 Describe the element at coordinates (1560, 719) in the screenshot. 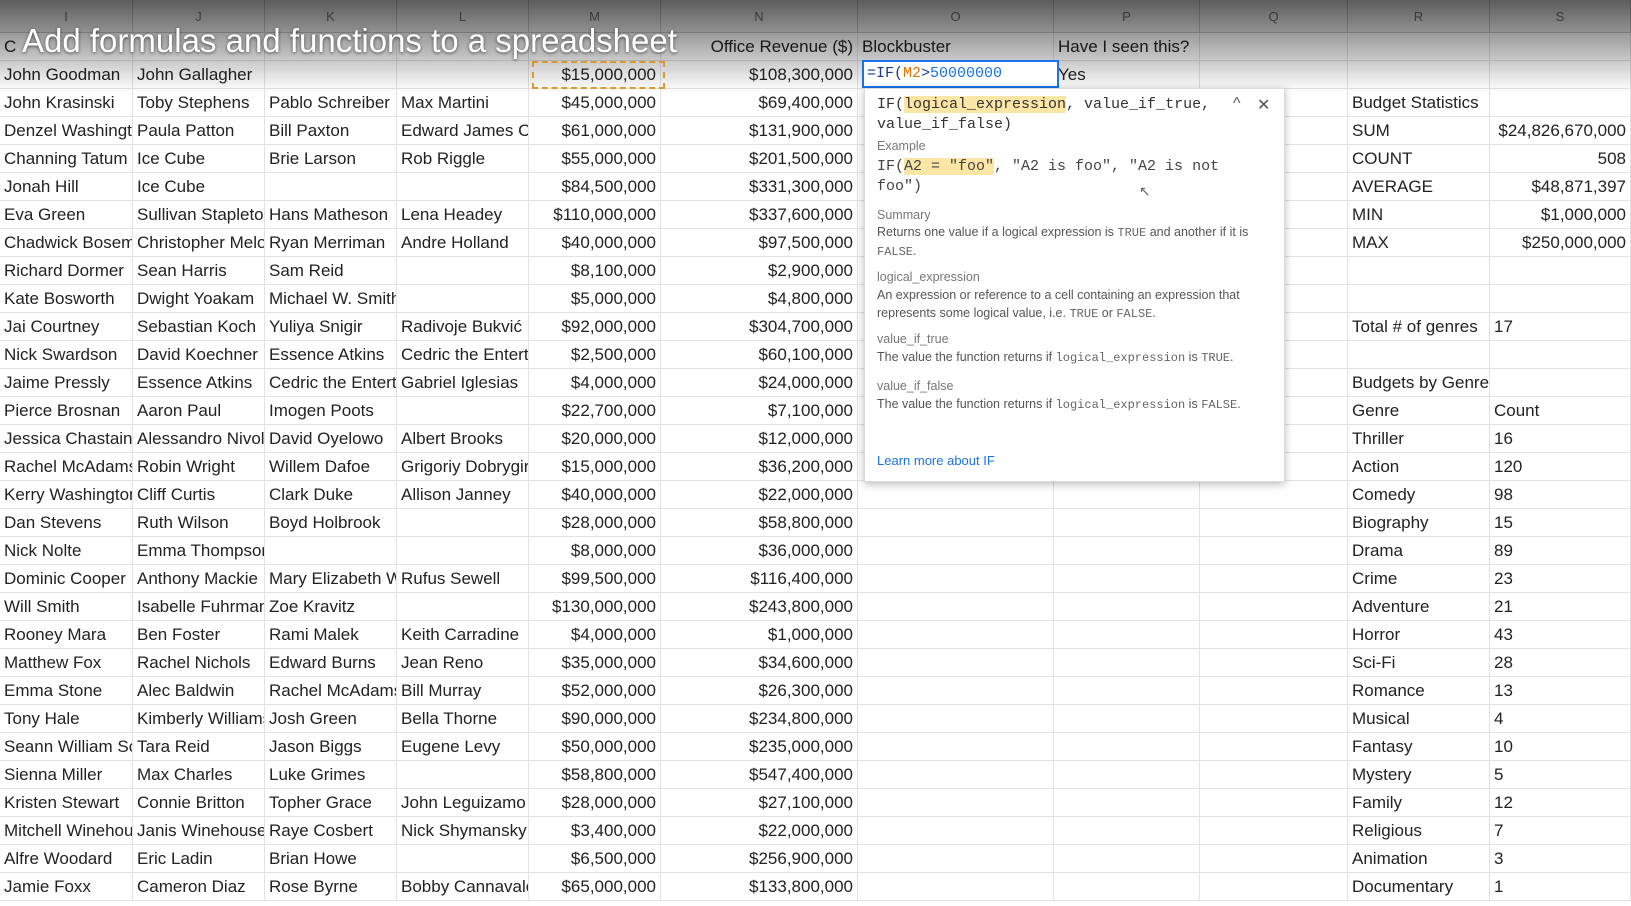

I see `genre-count-cell: 4` at that location.